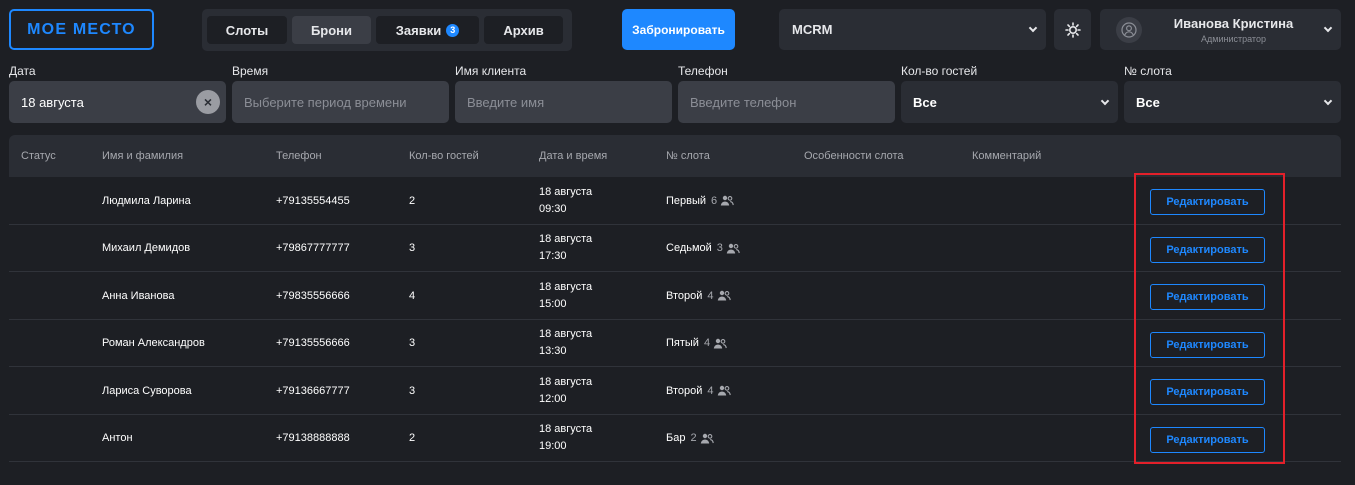 The width and height of the screenshot is (1355, 485). Describe the element at coordinates (1007, 156) in the screenshot. I see `column-header: Комментарий` at that location.